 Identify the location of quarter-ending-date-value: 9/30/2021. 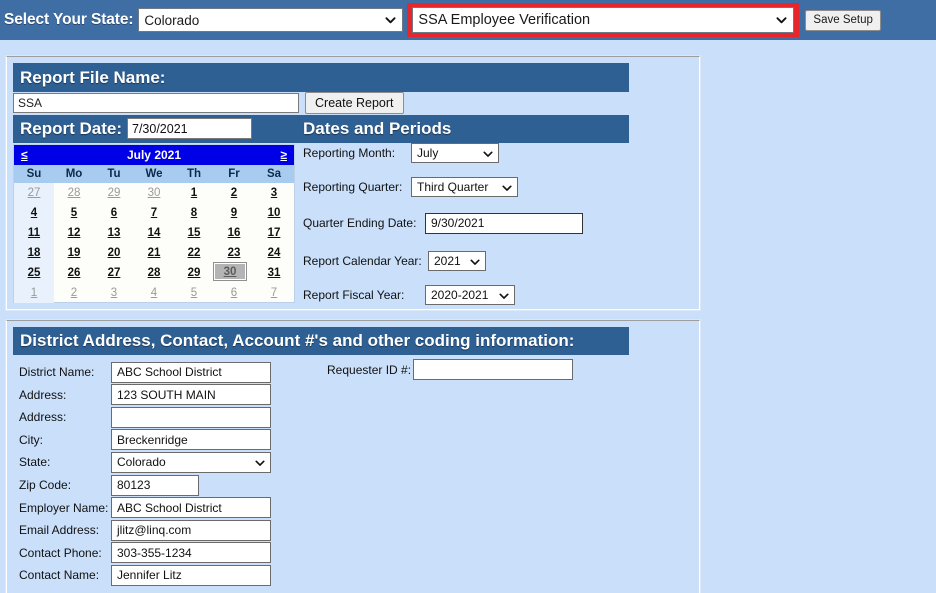
(458, 223).